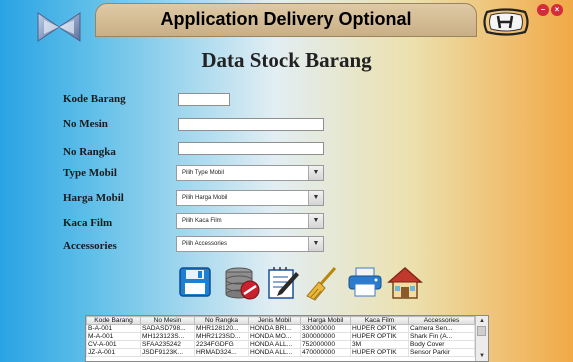  I want to click on type-mobil-label: Type Mobil, so click(90, 173).